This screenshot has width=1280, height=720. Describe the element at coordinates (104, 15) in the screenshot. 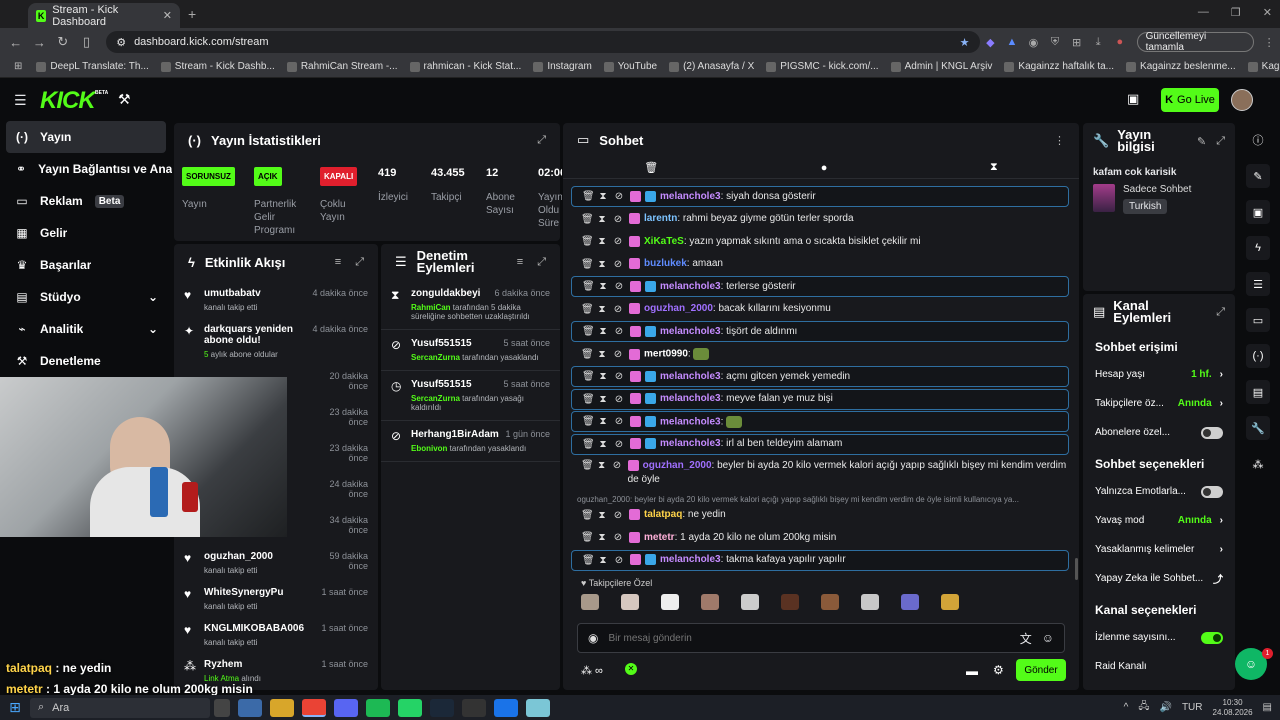

I see `browser-tab: K Stream - Kick Dashboard ✕` at that location.